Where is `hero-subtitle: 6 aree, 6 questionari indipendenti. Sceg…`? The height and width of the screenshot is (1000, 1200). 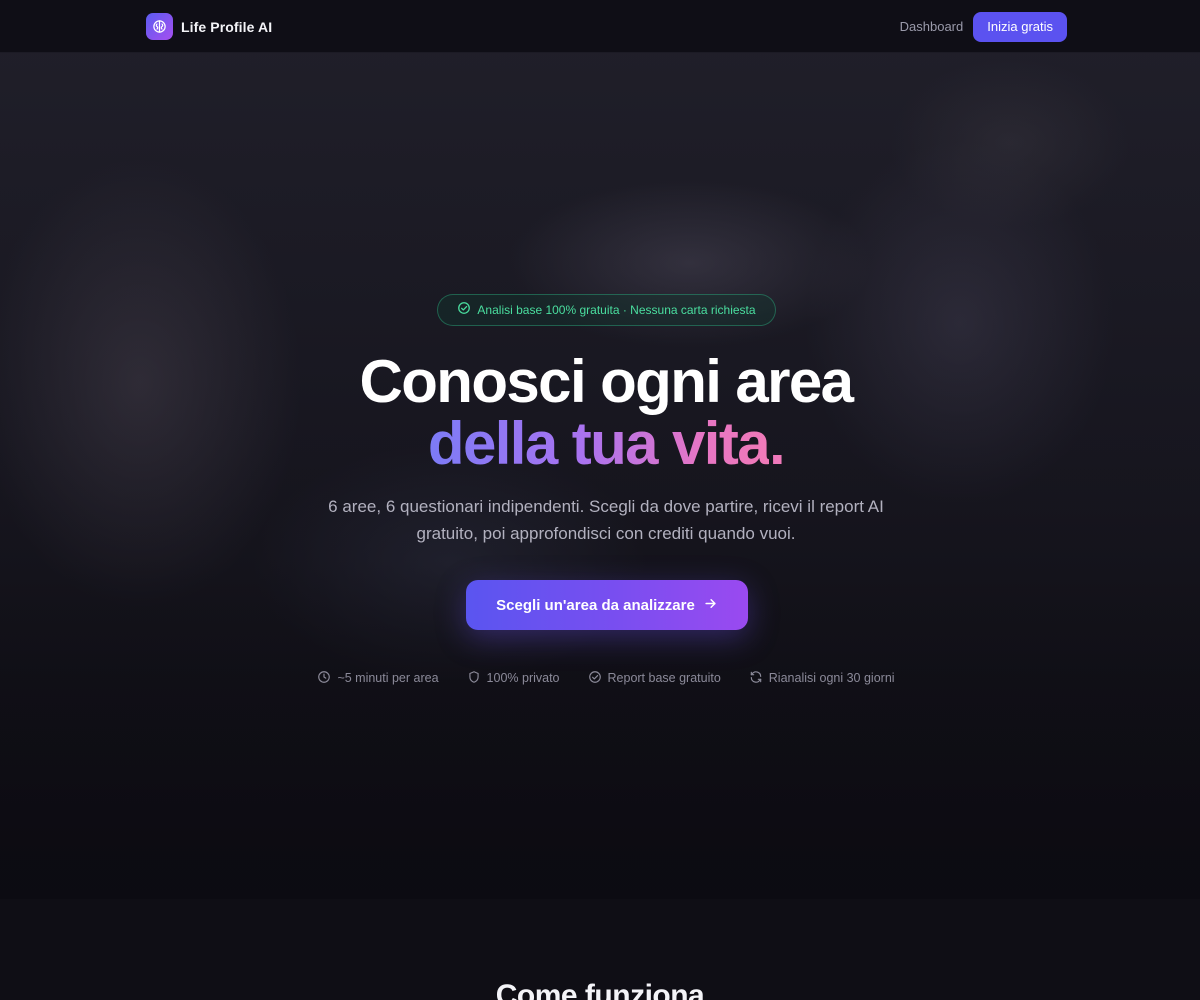 hero-subtitle: 6 aree, 6 questionari indipendenti. Sceg… is located at coordinates (606, 520).